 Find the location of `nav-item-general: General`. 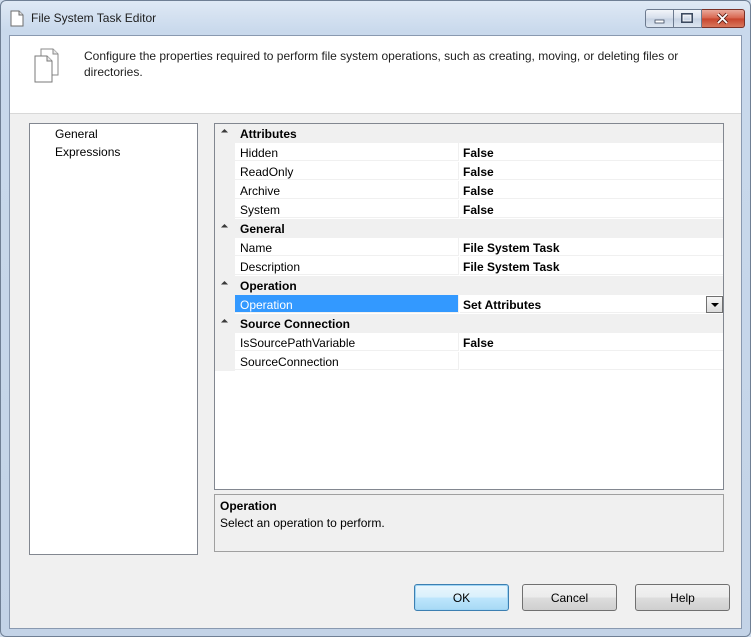

nav-item-general: General is located at coordinates (76, 134).